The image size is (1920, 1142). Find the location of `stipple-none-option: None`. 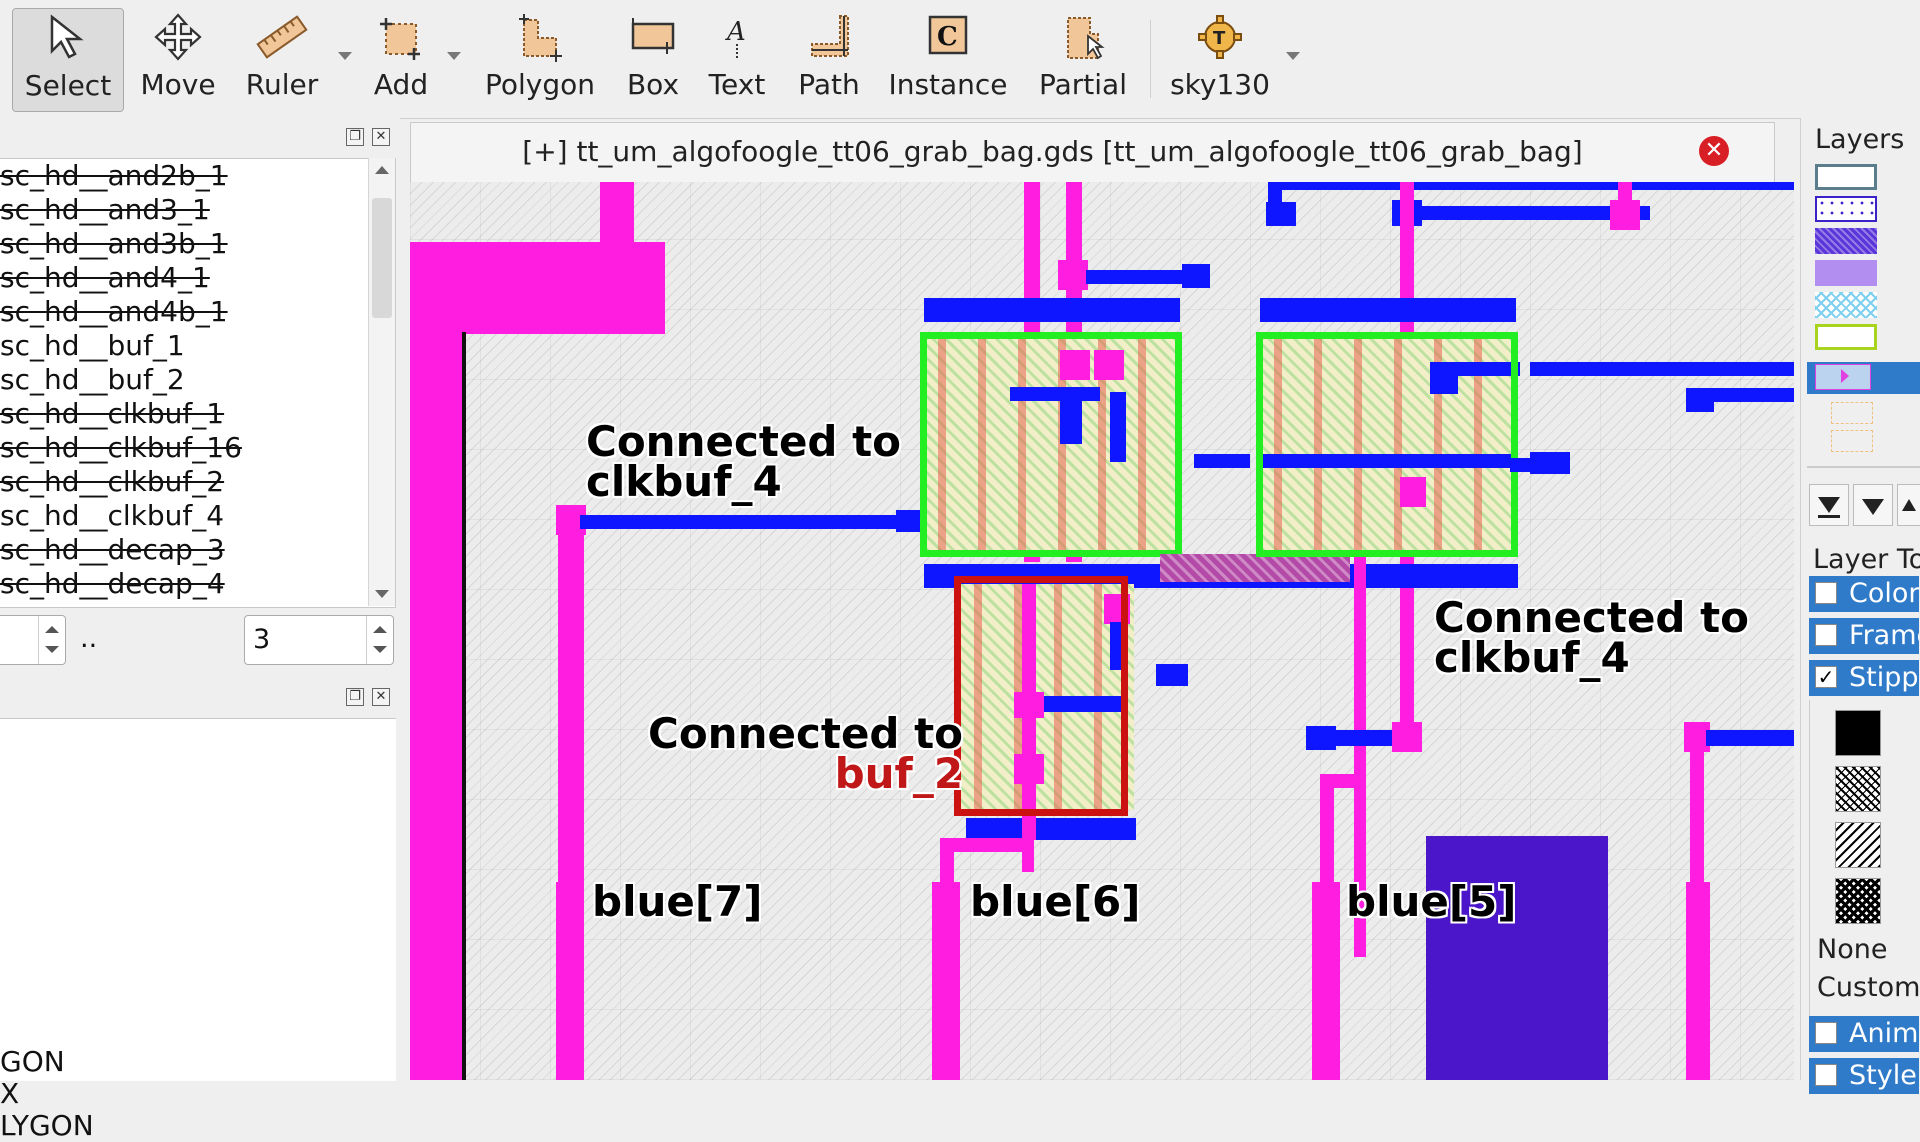

stipple-none-option: None is located at coordinates (1852, 949).